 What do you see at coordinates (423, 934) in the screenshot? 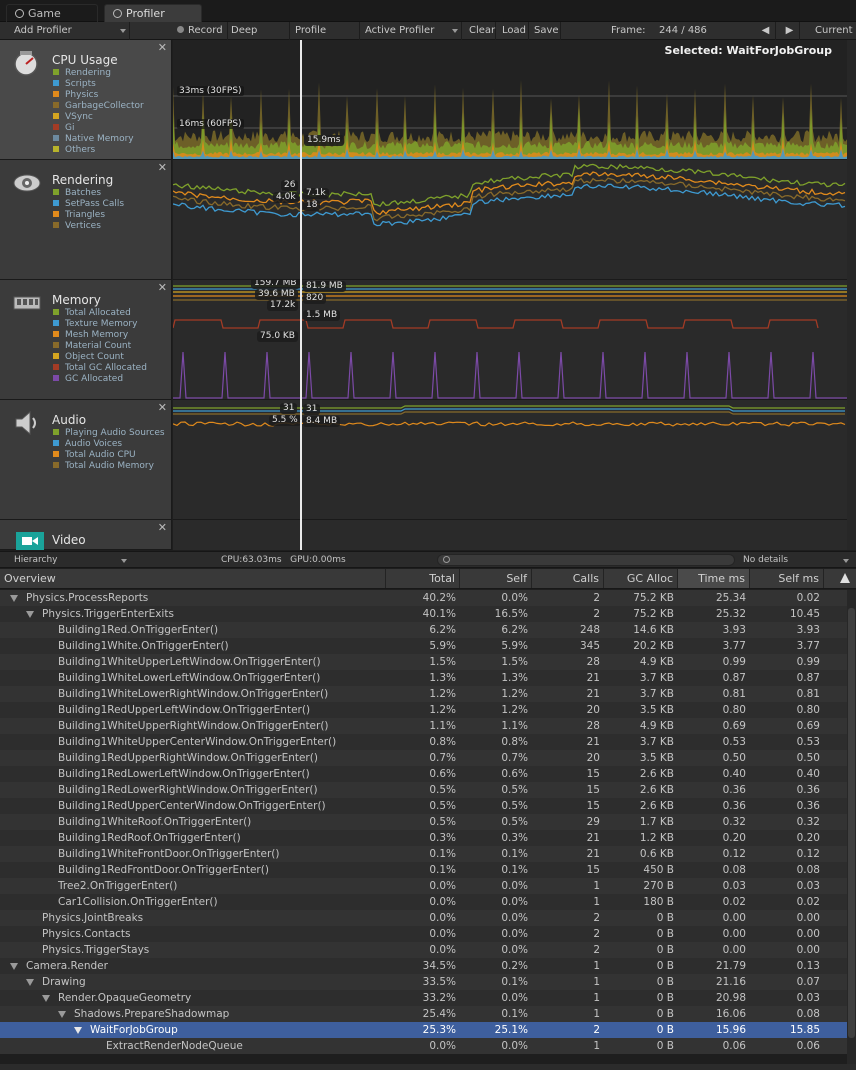
I see `table-row: Physics.Contacts 0.0% 0.0% 2 0 B 0.00 0.00` at bounding box center [423, 934].